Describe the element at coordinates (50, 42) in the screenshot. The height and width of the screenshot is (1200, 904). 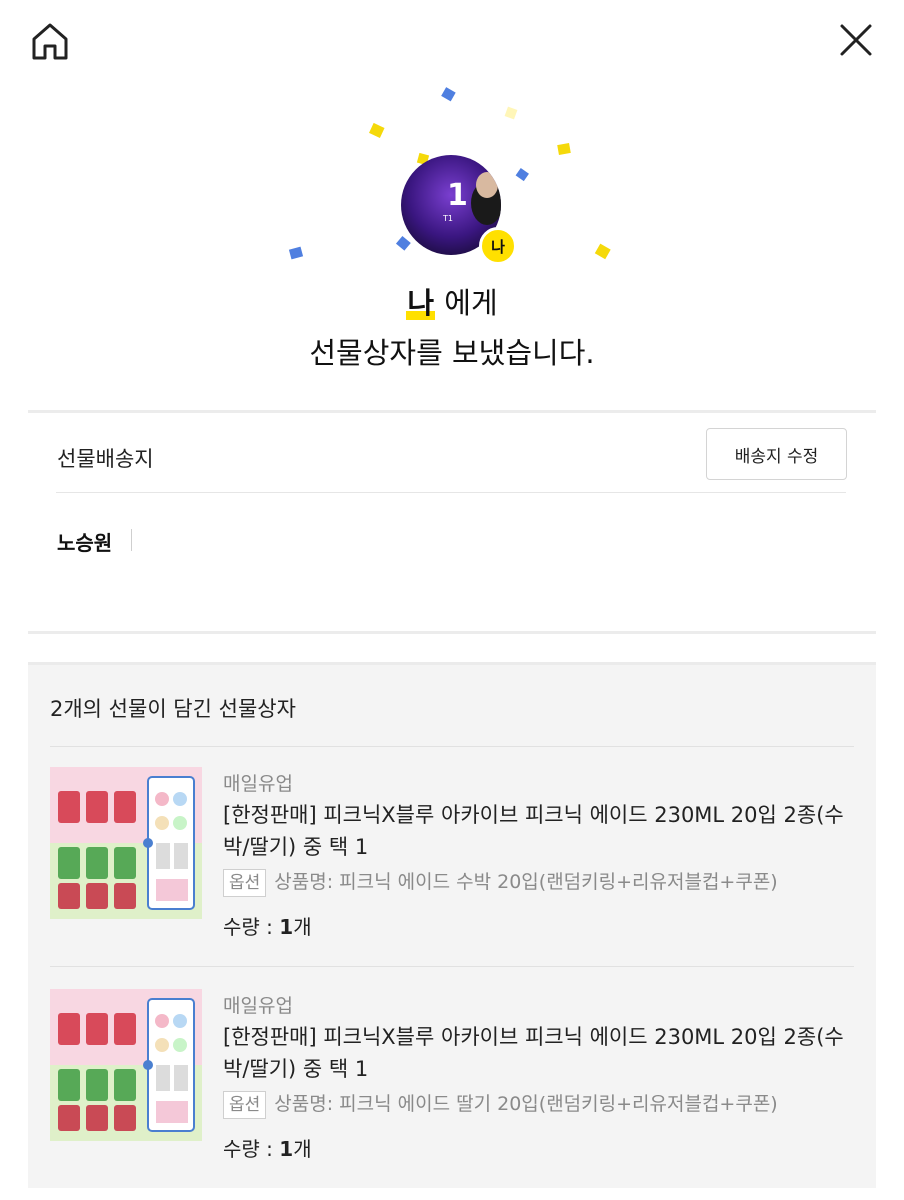
I see `home-icon` at that location.